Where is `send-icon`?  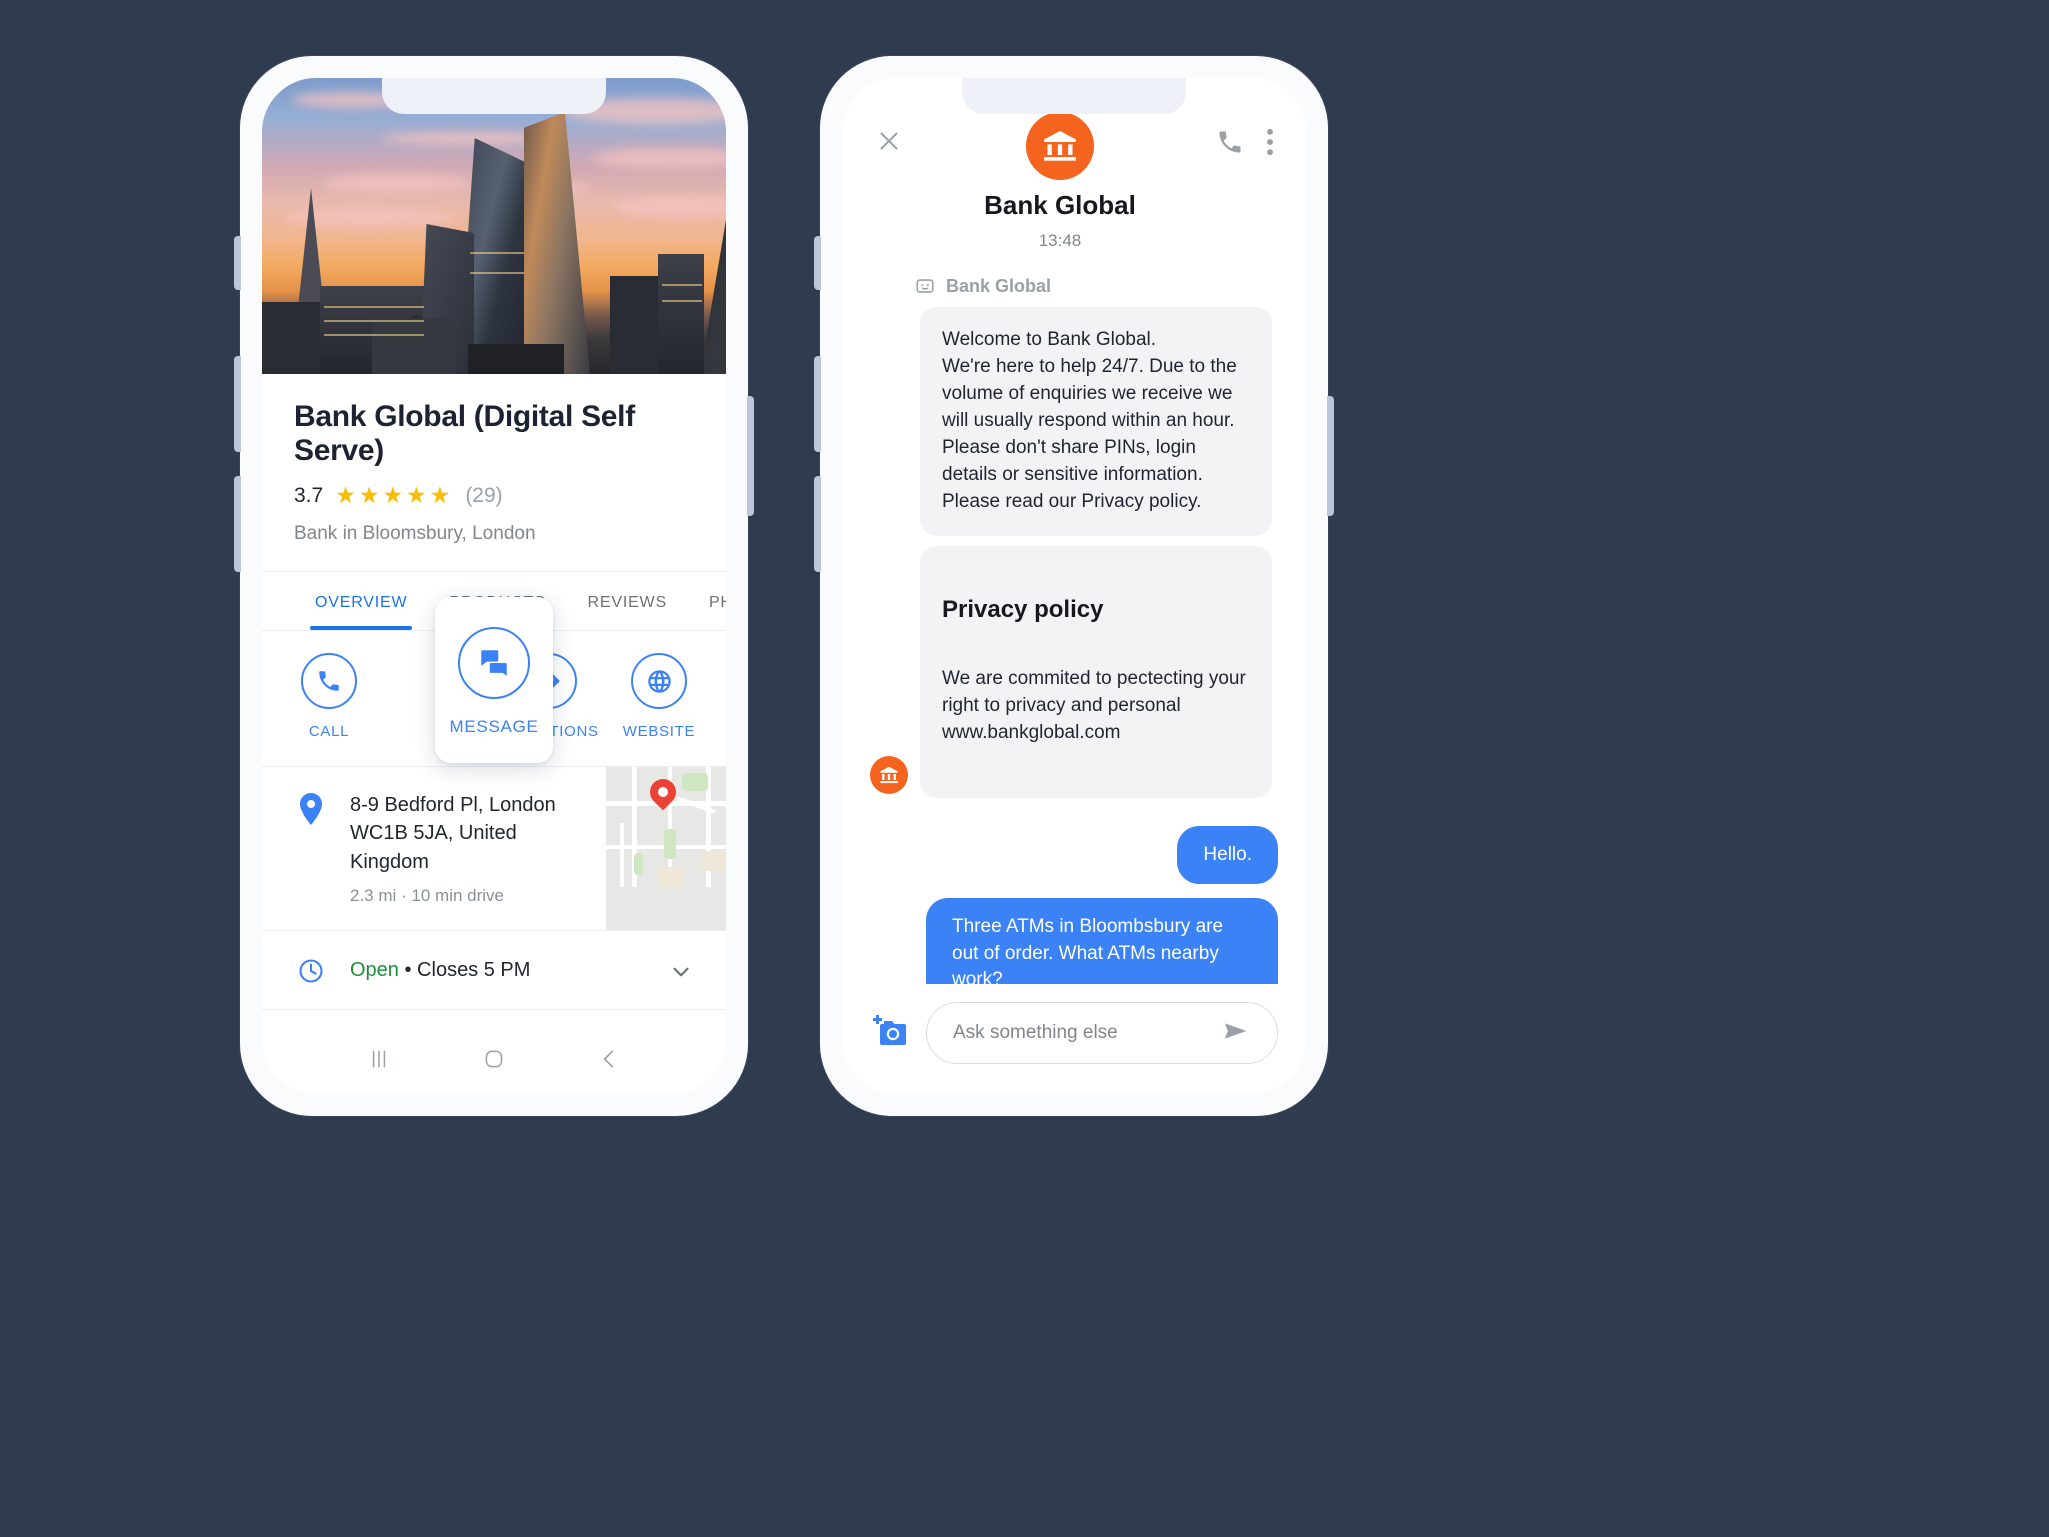
send-icon is located at coordinates (1236, 1033).